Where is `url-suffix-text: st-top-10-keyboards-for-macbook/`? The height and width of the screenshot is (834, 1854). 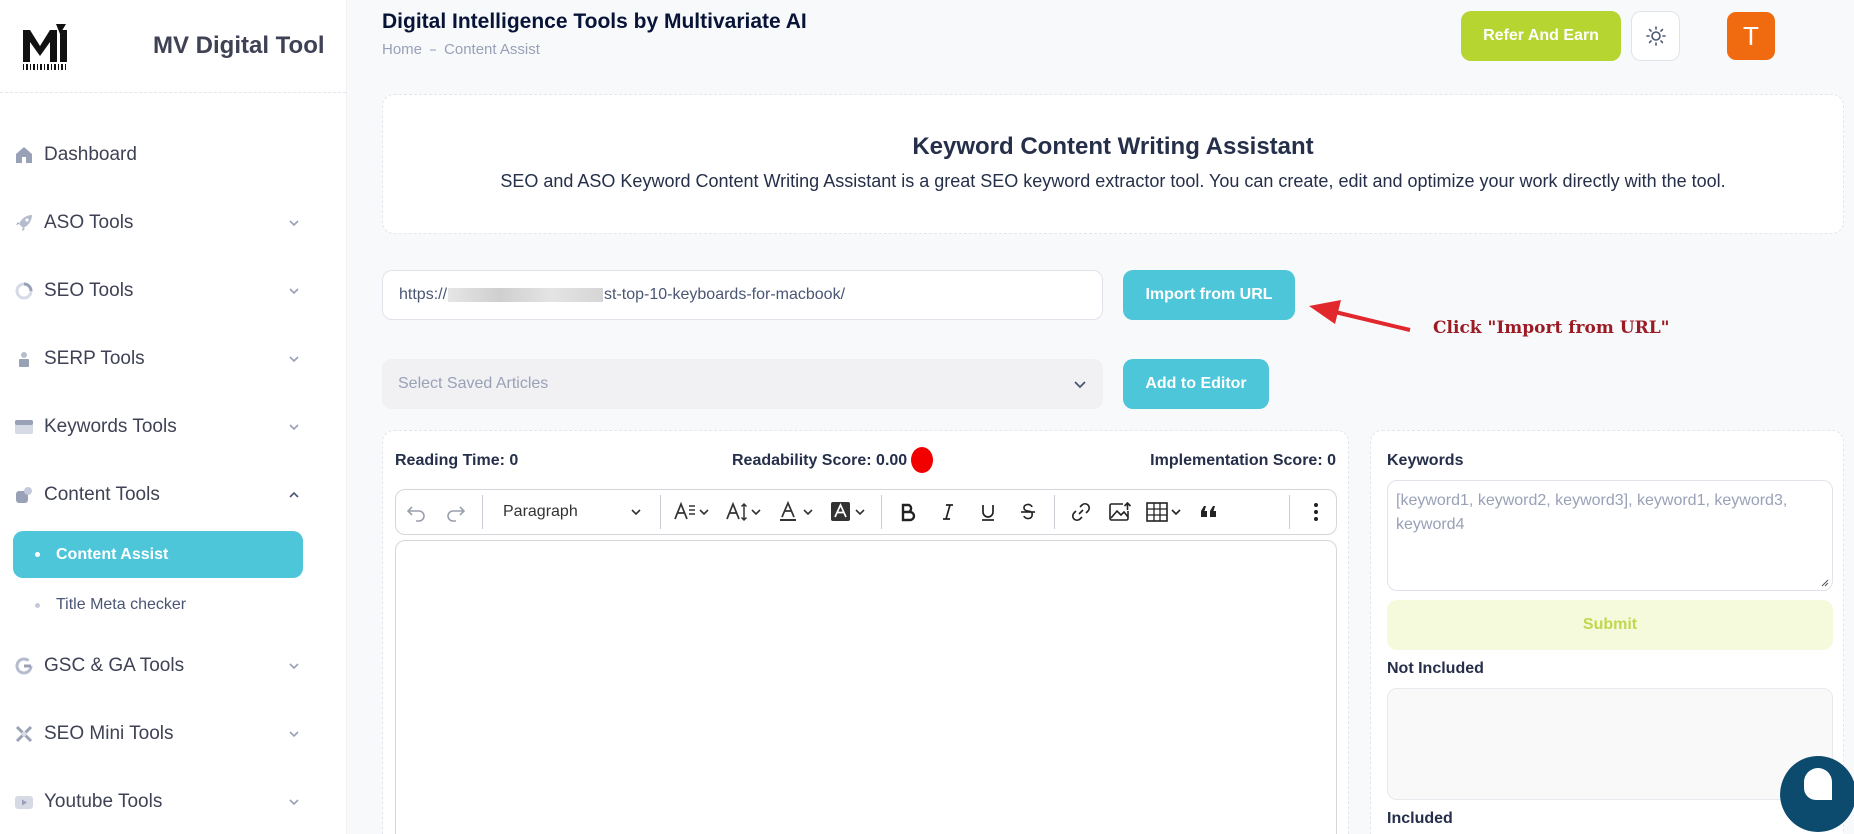 url-suffix-text: st-top-10-keyboards-for-macbook/ is located at coordinates (725, 294).